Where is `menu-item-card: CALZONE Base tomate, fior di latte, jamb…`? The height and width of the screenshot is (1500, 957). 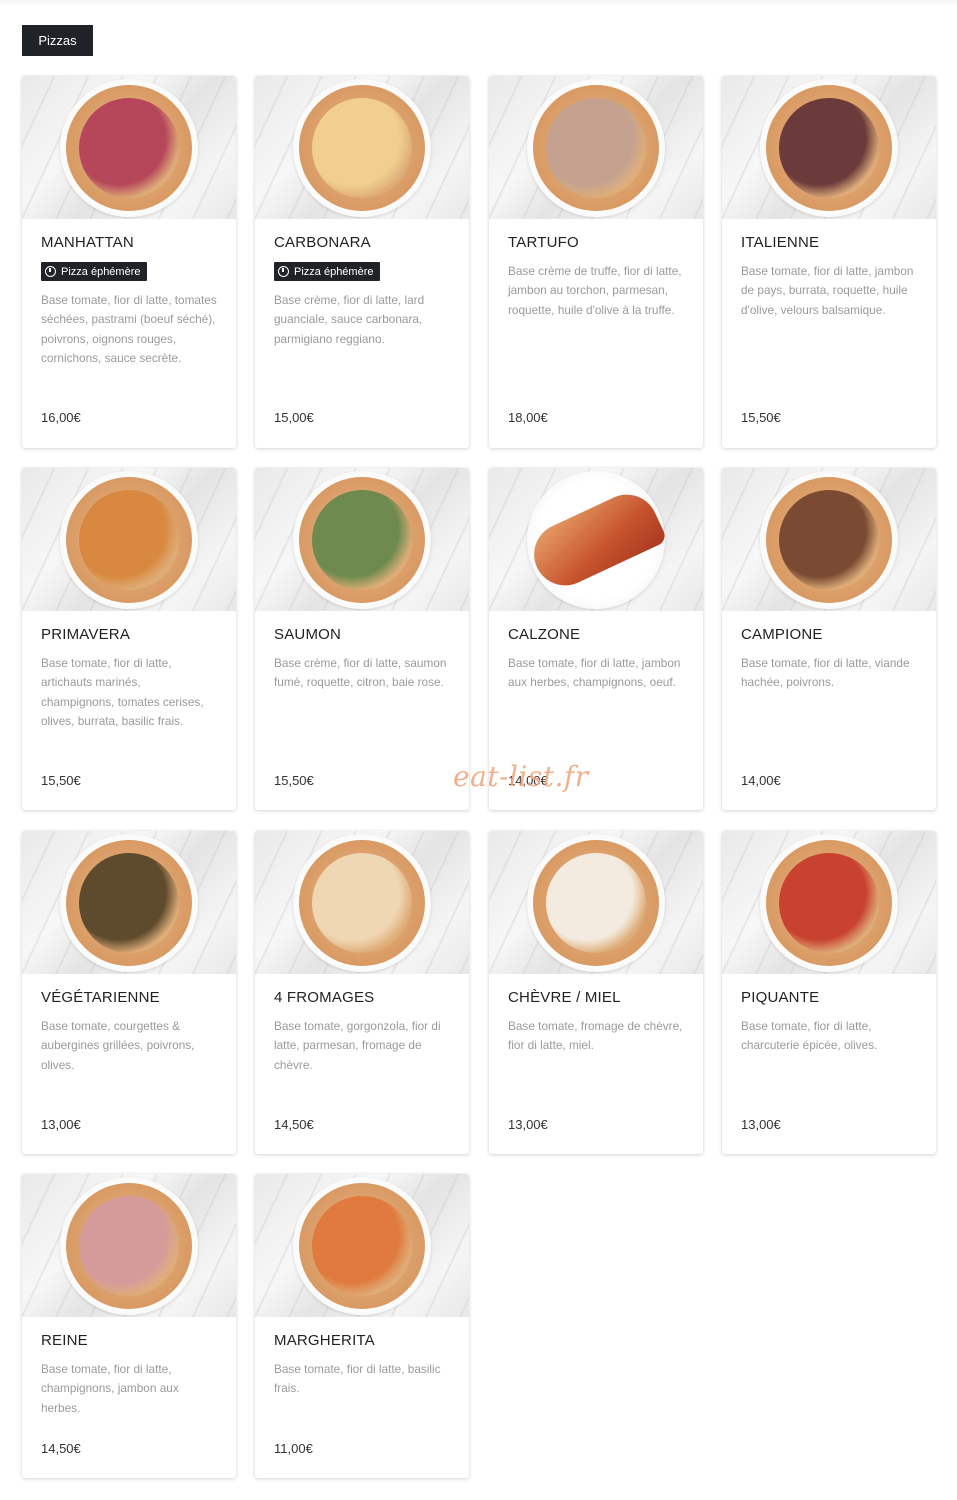 menu-item-card: CALZONE Base tomate, fior di latte, jamb… is located at coordinates (596, 639).